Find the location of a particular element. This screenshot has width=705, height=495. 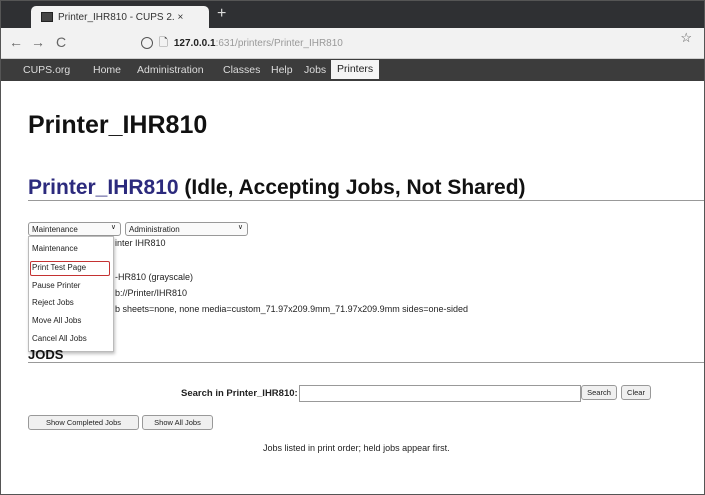

printer-link: Printer_IHR810 is located at coordinates (103, 187).